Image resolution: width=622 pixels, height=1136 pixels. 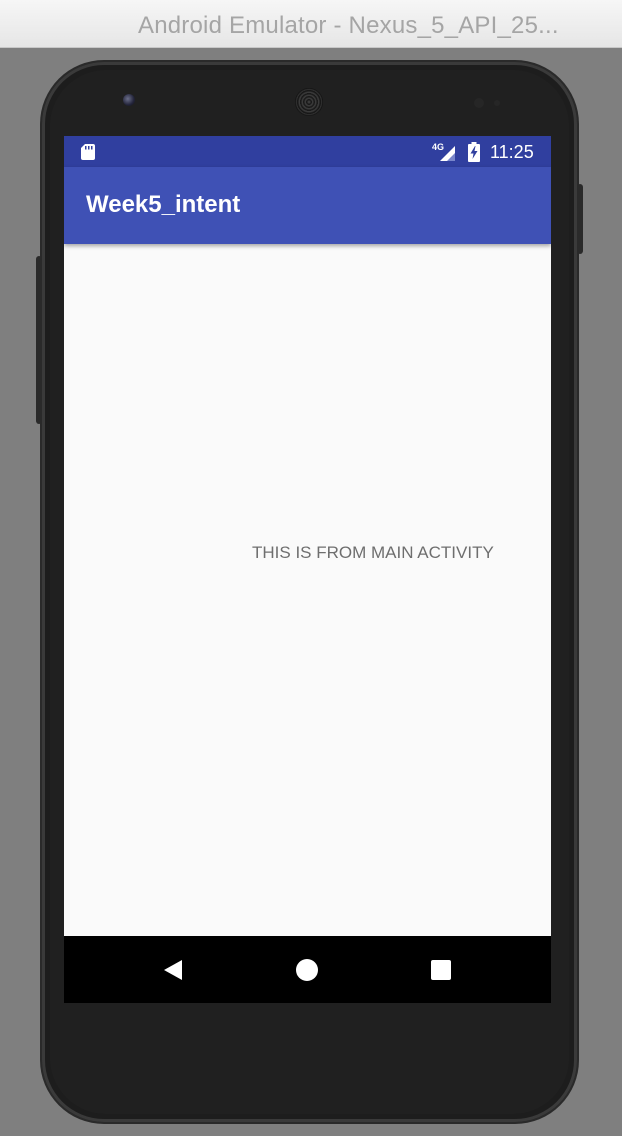 What do you see at coordinates (479, 103) in the screenshot?
I see `proximity-sensor-icon` at bounding box center [479, 103].